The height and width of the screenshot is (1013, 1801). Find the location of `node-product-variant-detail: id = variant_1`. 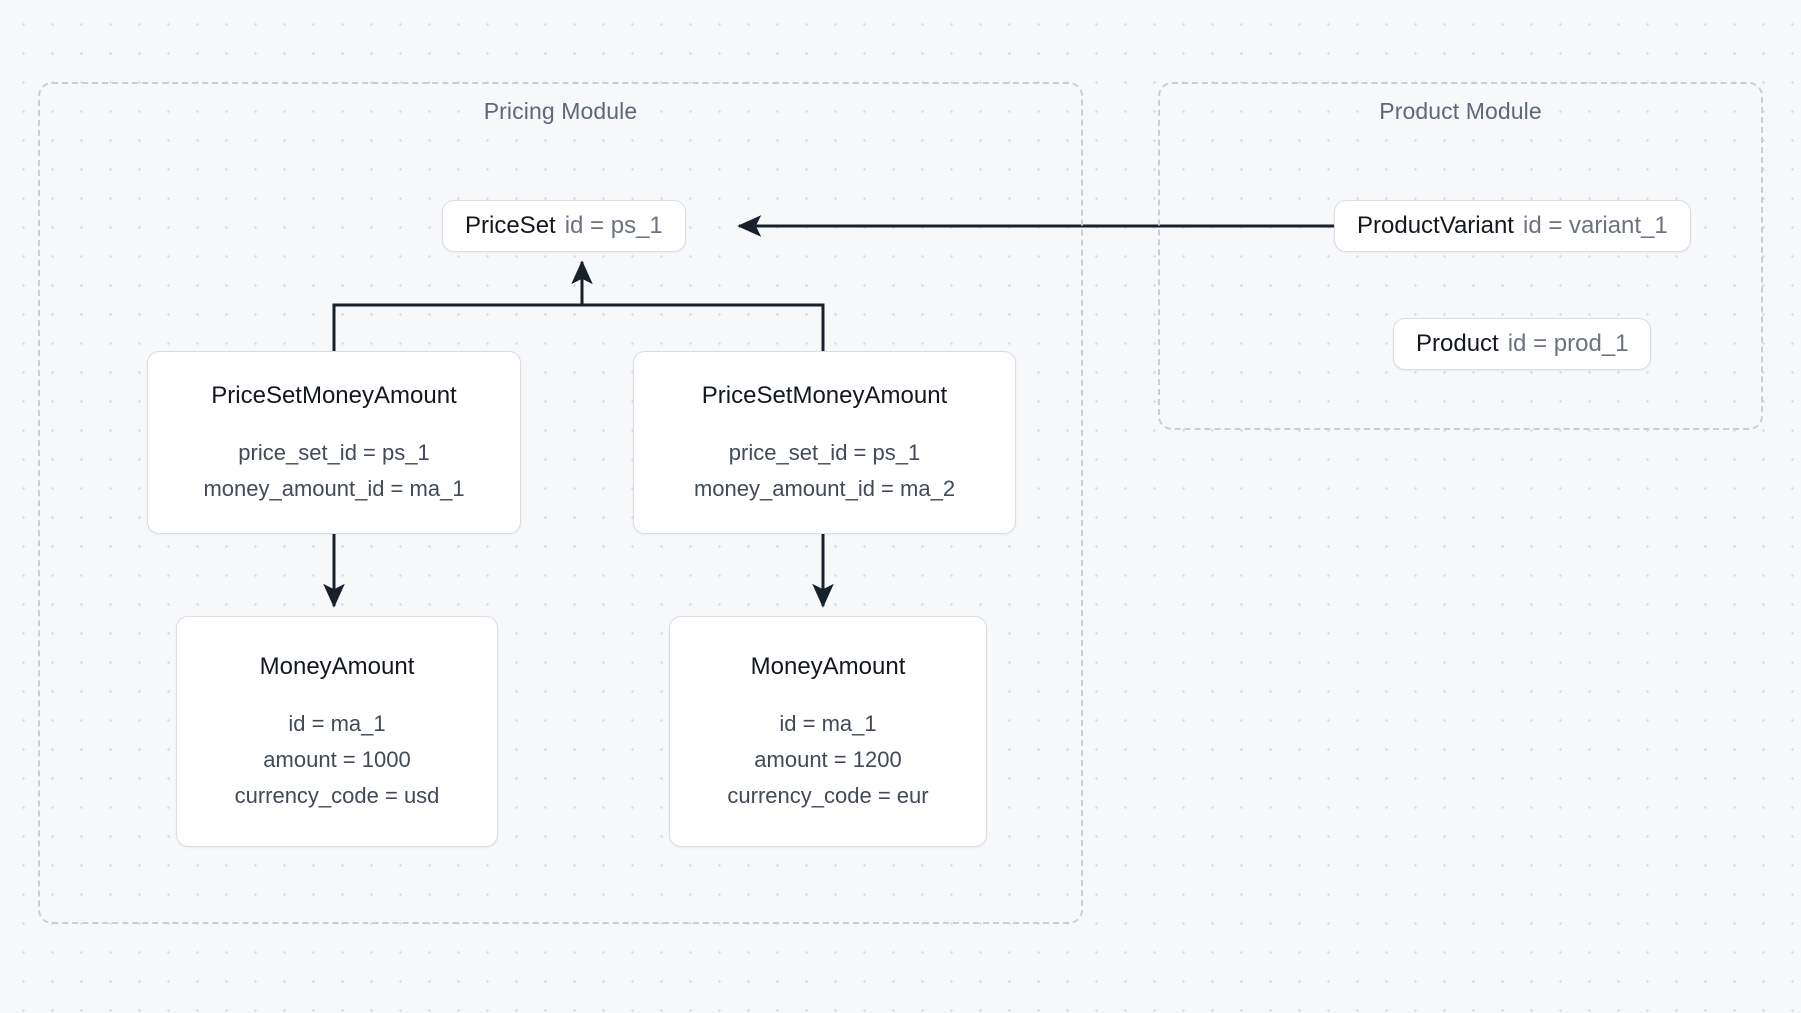

node-product-variant-detail: id = variant_1 is located at coordinates (1595, 225).